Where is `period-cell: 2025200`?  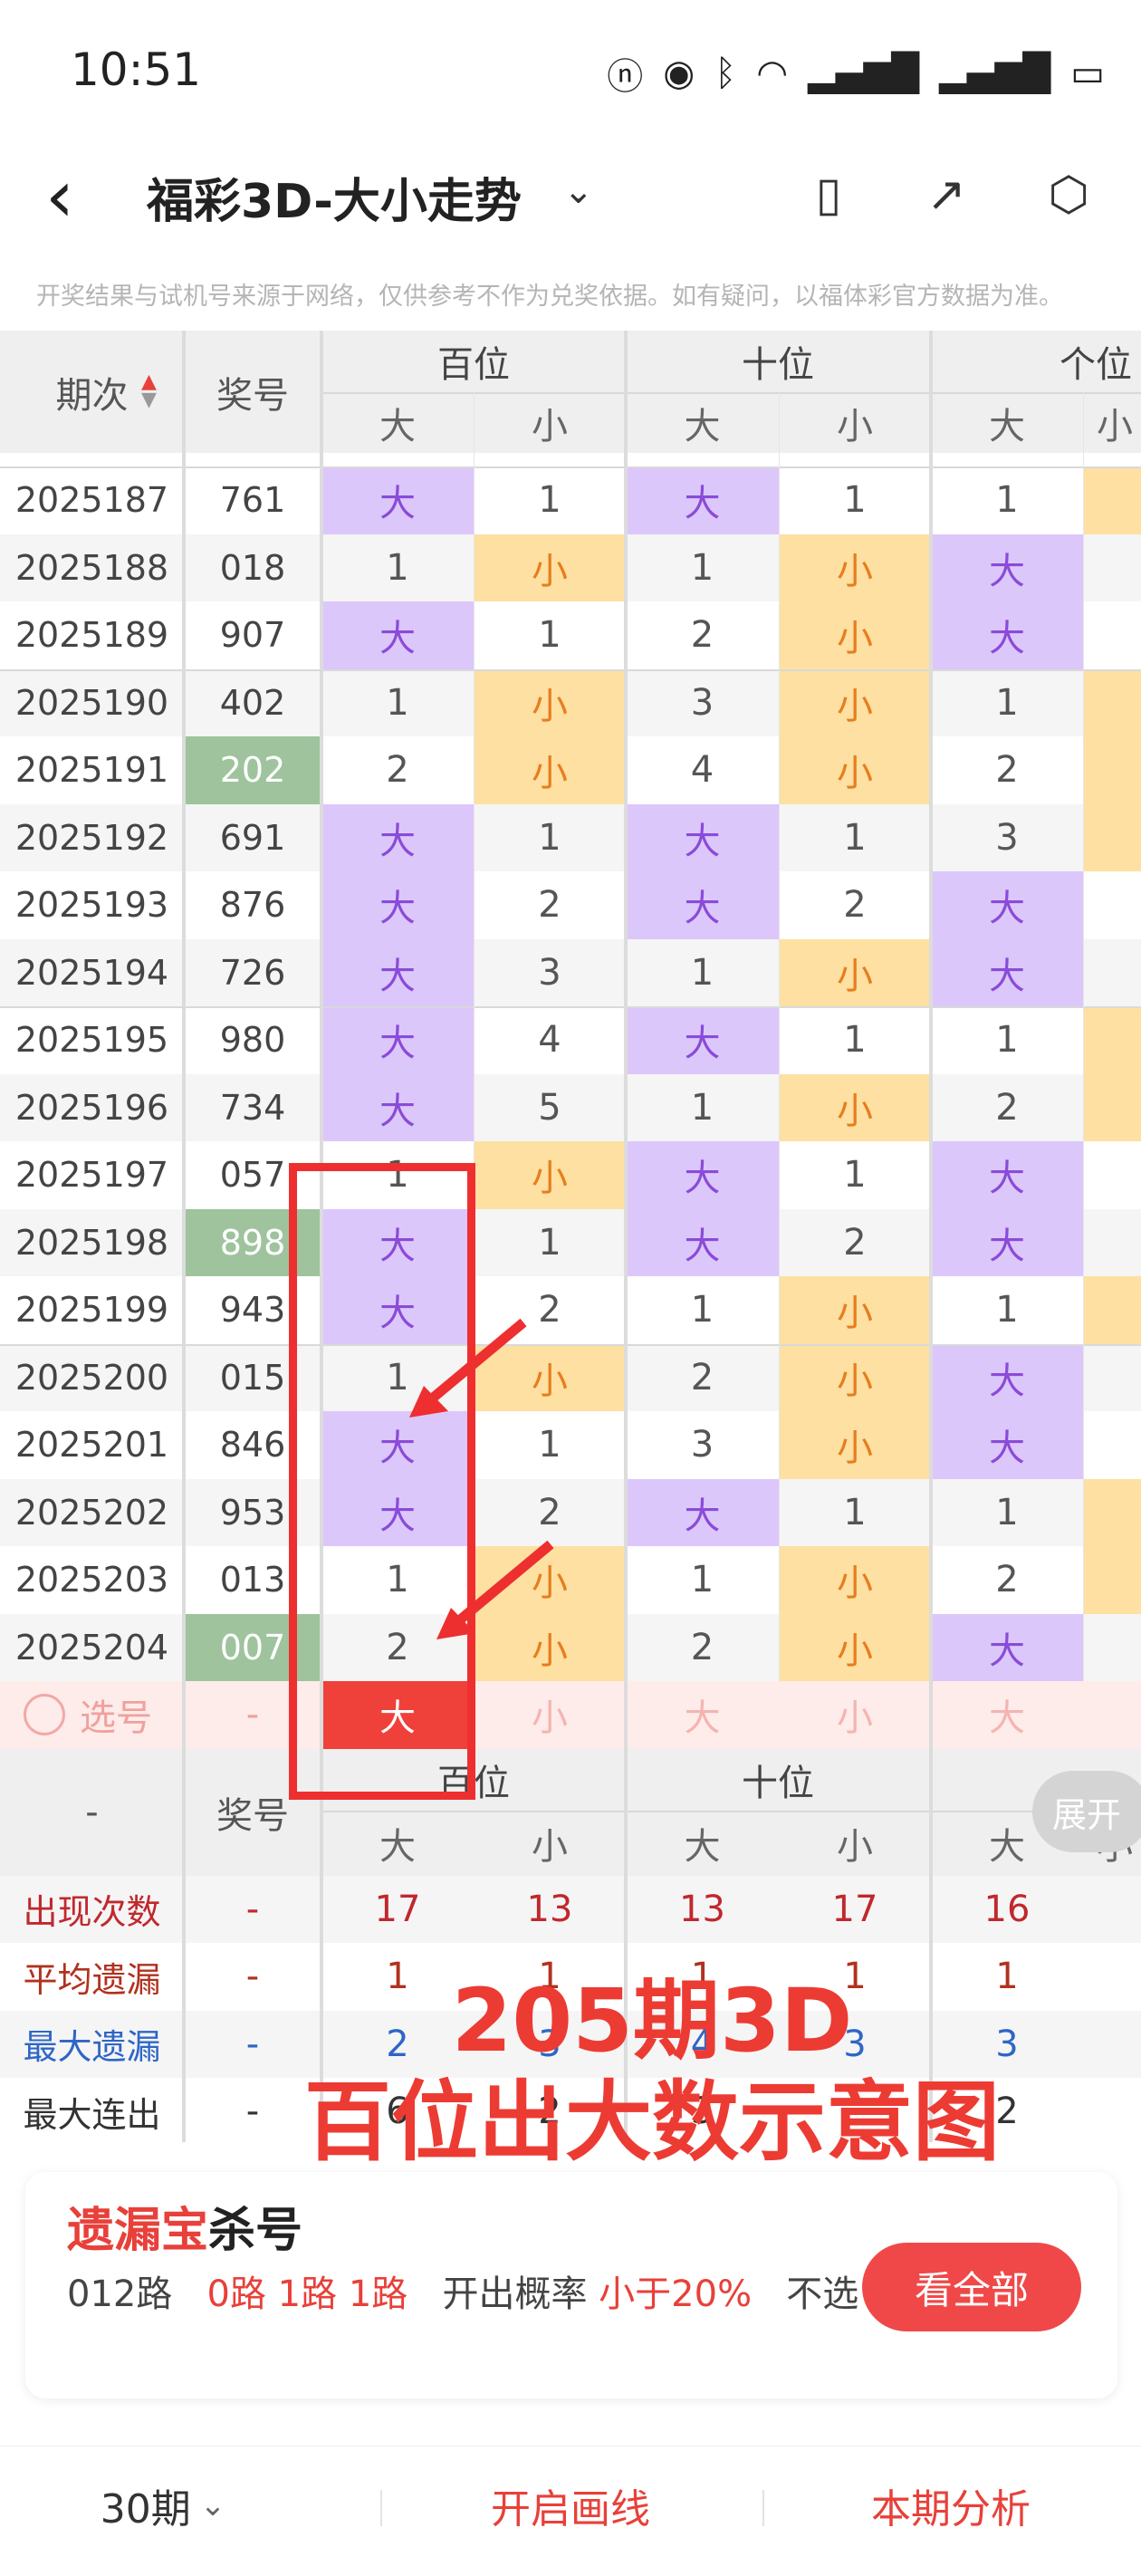 period-cell: 2025200 is located at coordinates (91, 1377).